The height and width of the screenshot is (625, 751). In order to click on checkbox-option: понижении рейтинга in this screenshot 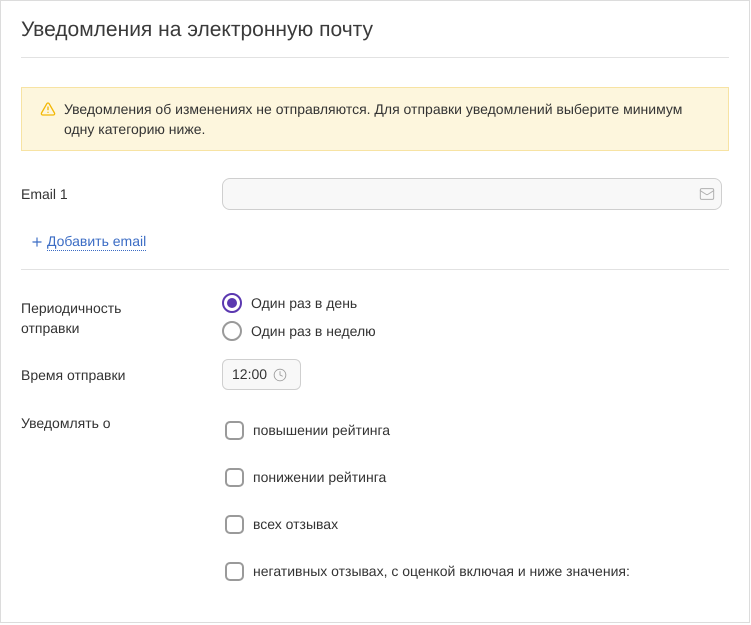, I will do `click(427, 477)`.